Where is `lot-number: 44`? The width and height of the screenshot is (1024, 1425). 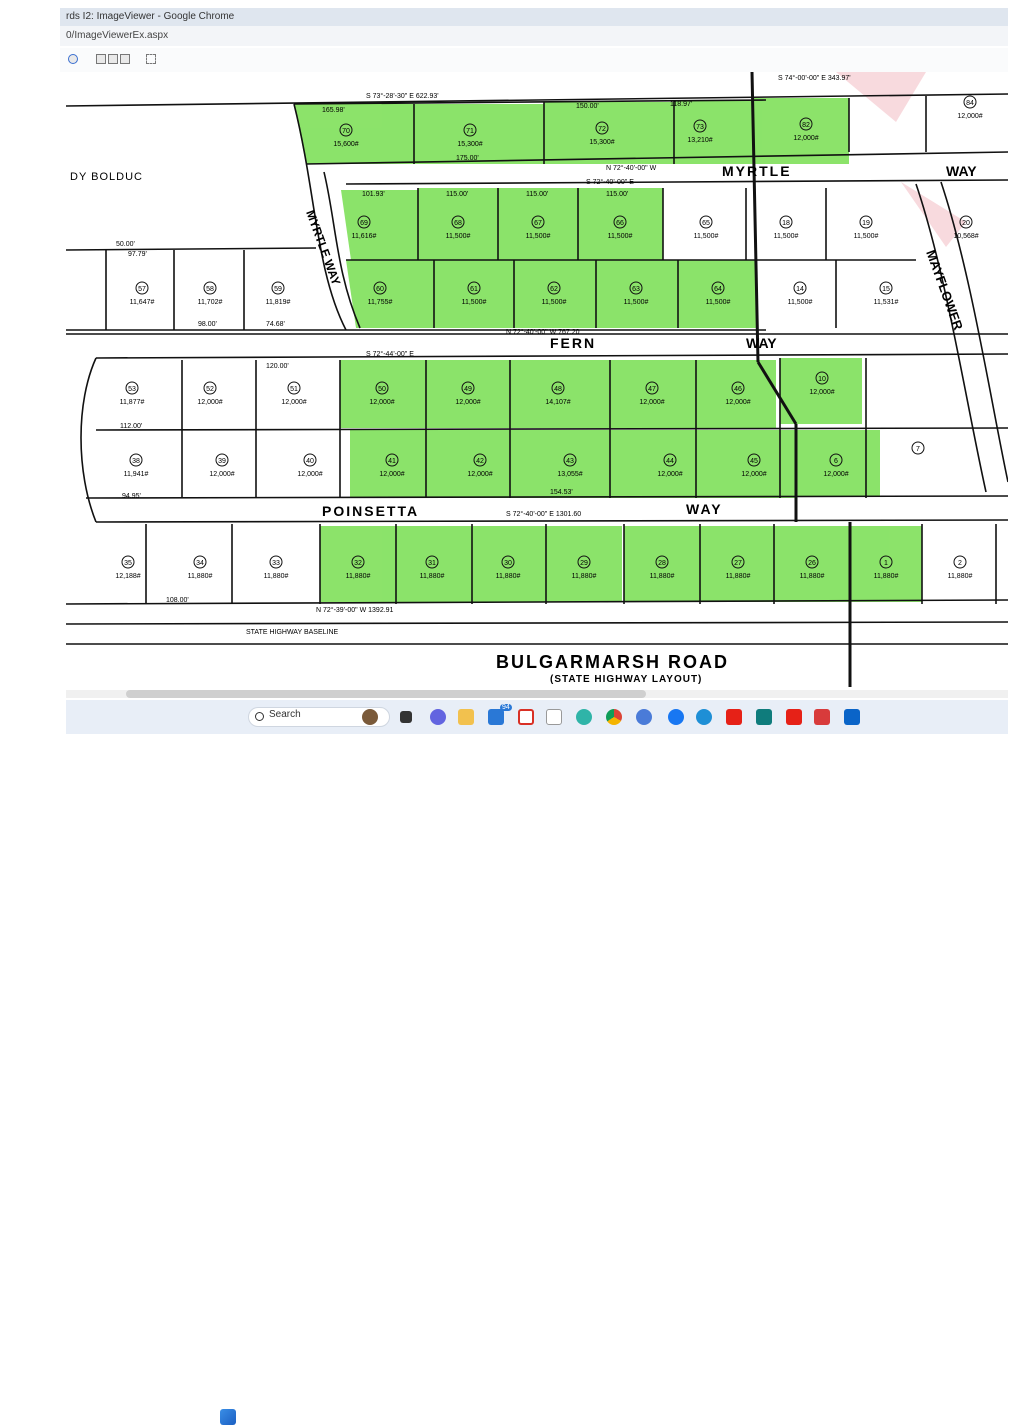
lot-number: 44 is located at coordinates (670, 461).